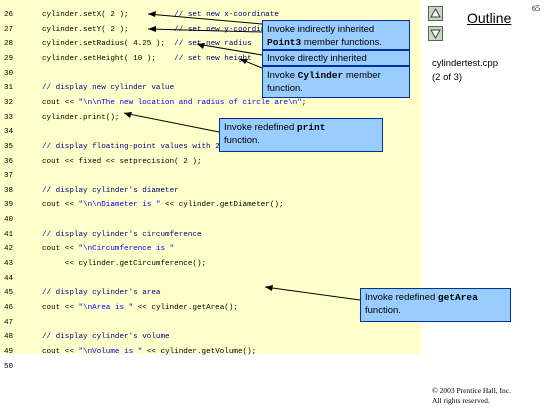  Describe the element at coordinates (284, 42) in the screenshot. I see `callout-indirect-code: Point3` at that location.